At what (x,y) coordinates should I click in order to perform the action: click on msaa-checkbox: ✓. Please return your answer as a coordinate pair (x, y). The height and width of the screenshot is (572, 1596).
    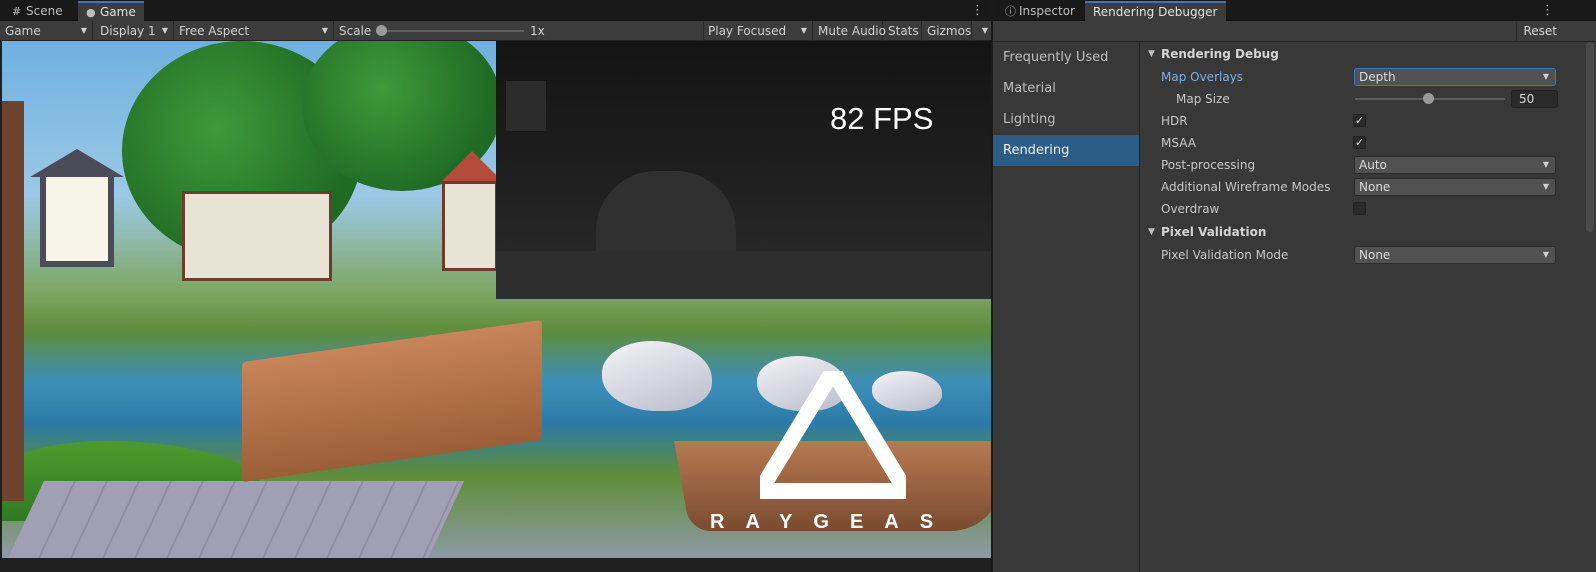
    Looking at the image, I should click on (1359, 142).